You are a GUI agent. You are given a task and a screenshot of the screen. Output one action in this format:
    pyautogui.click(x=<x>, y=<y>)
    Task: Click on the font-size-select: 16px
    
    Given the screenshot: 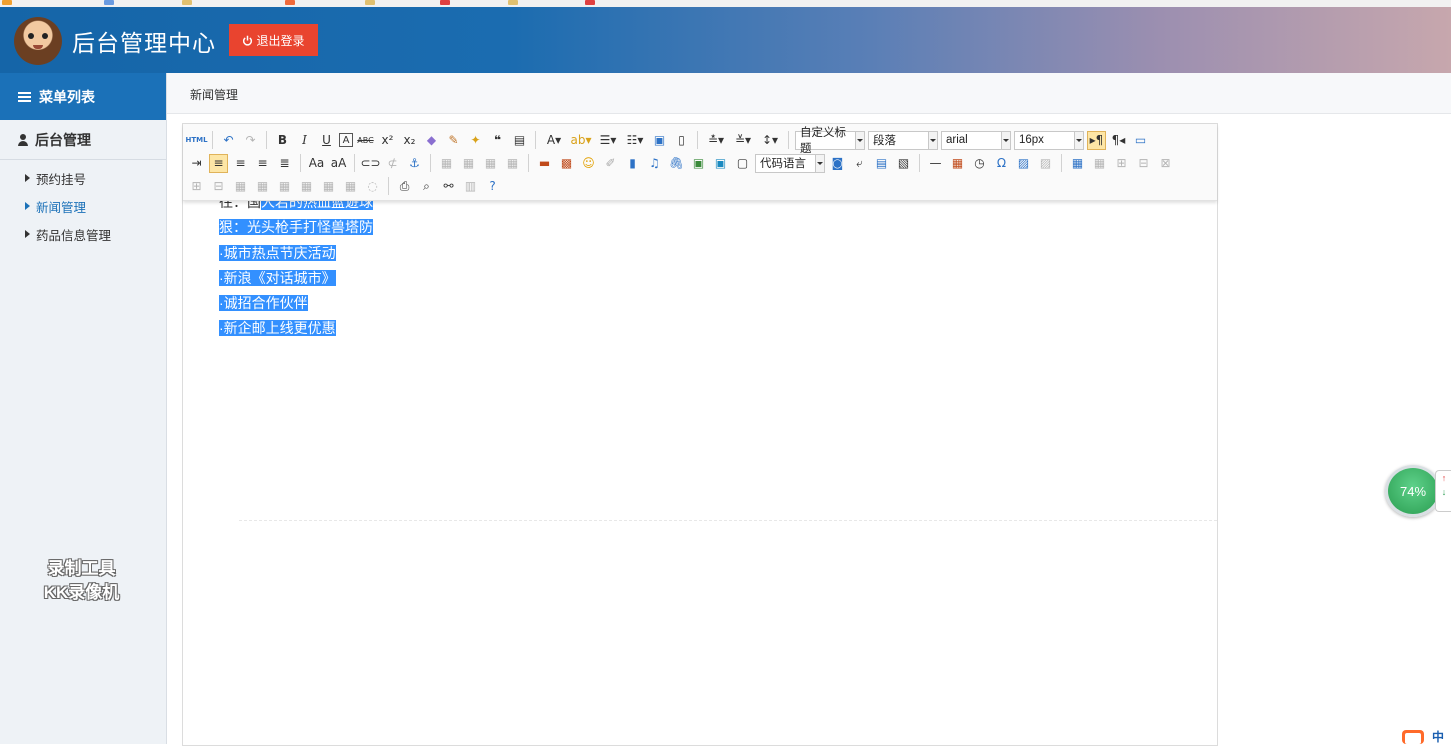 What is the action you would take?
    pyautogui.click(x=1049, y=140)
    